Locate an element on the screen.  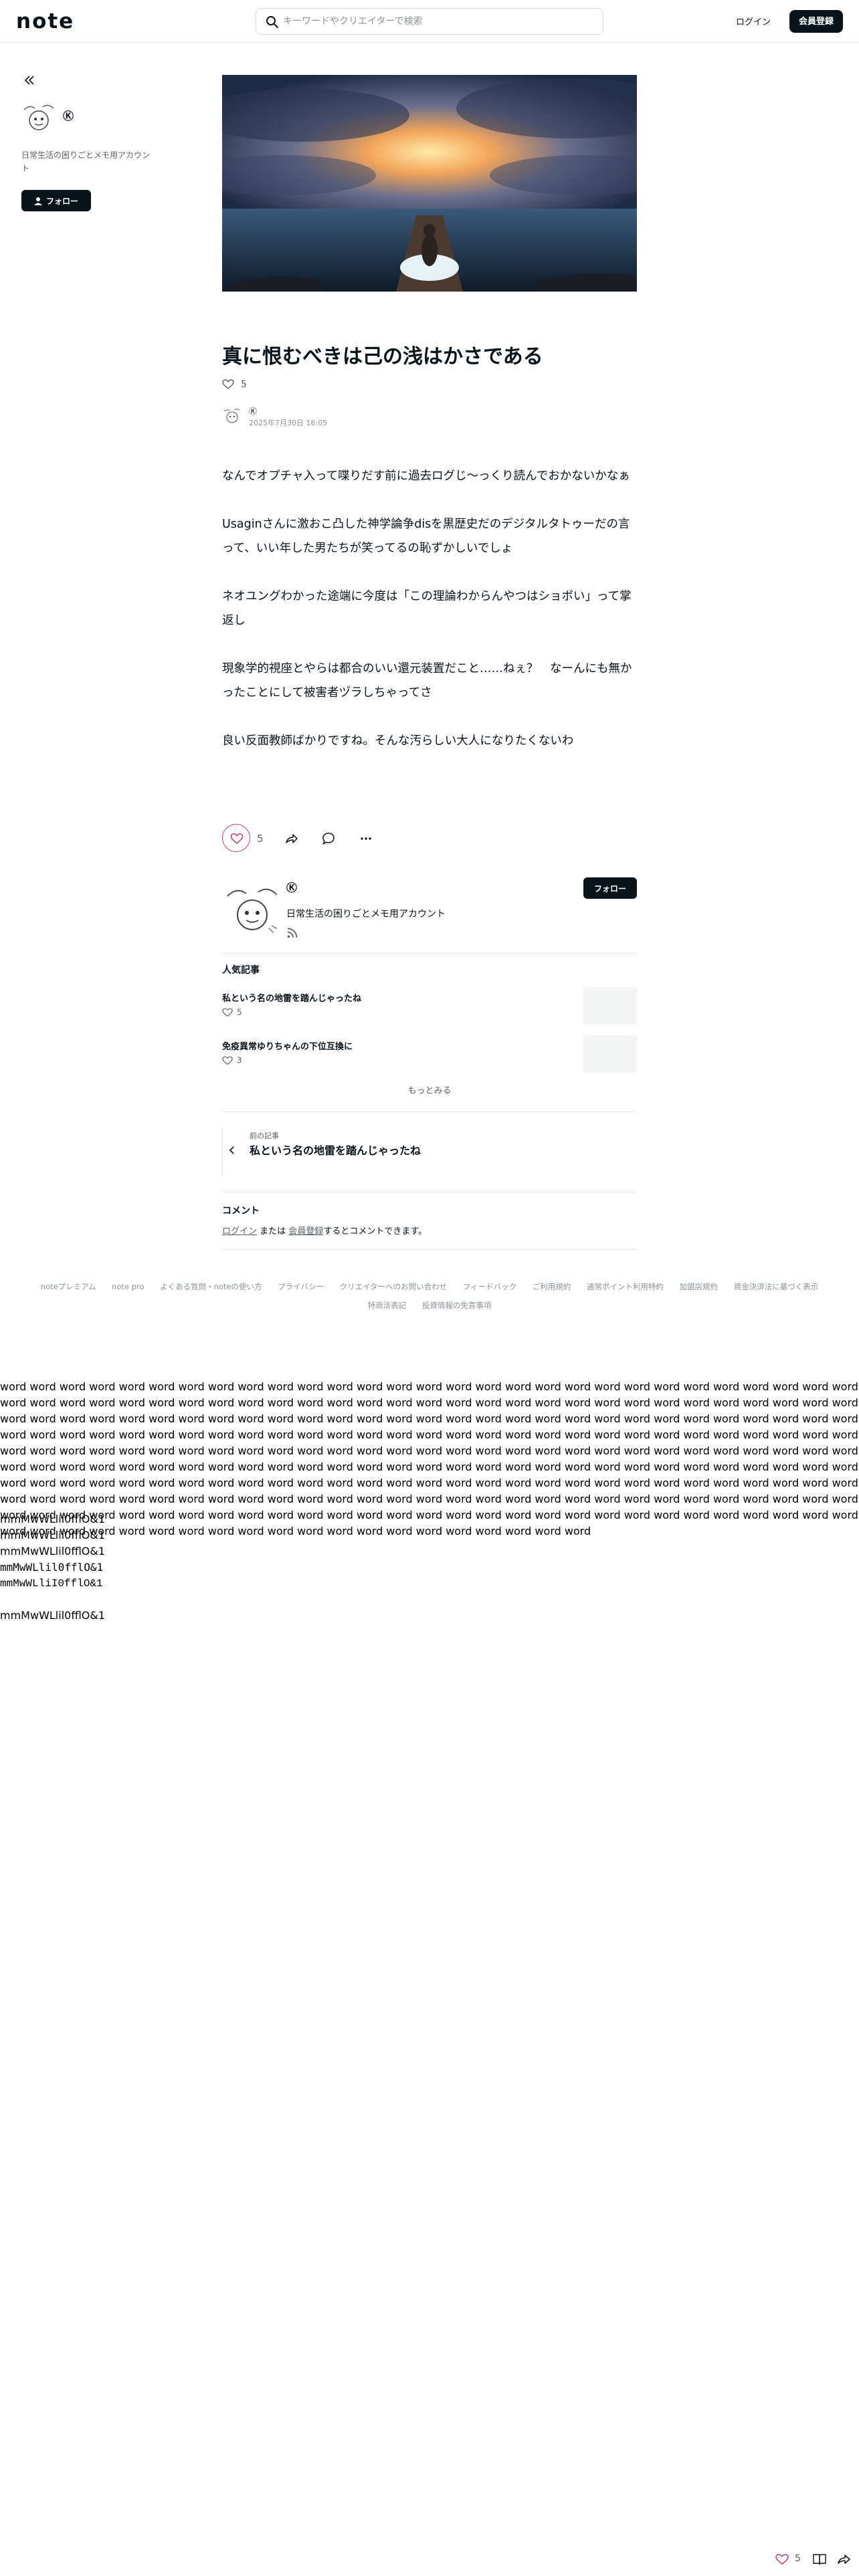
search-input is located at coordinates (440, 21).